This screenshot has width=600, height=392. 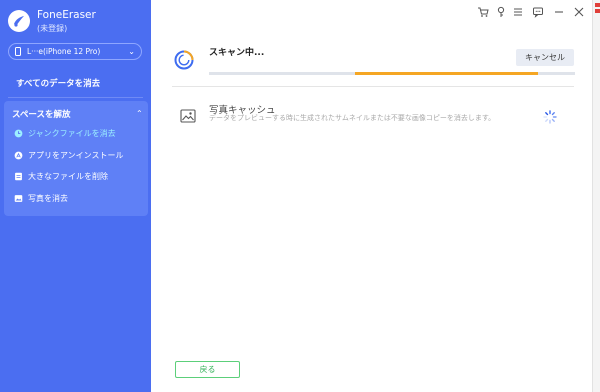 What do you see at coordinates (18, 133) in the screenshot?
I see `clock-icon` at bounding box center [18, 133].